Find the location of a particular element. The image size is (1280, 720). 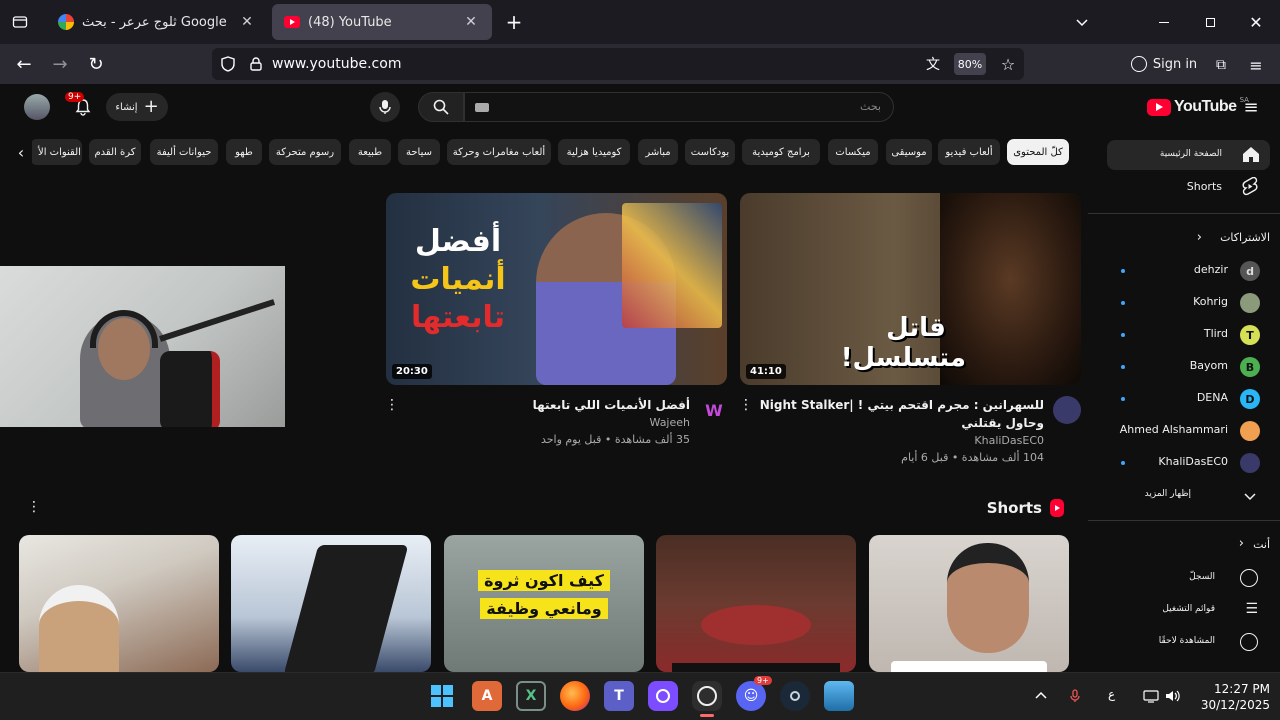

app-circle-icon is located at coordinates (663, 696).